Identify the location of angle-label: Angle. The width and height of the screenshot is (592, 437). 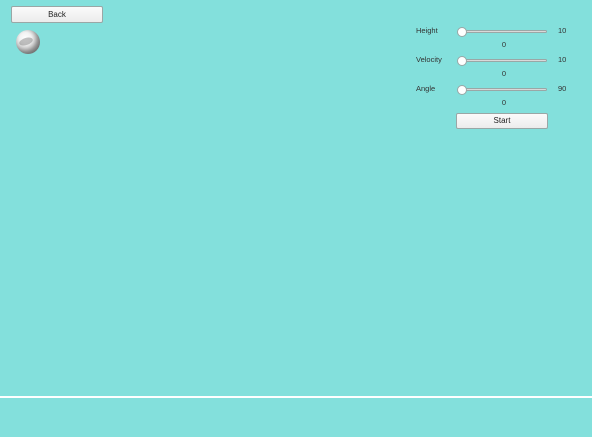
(426, 88).